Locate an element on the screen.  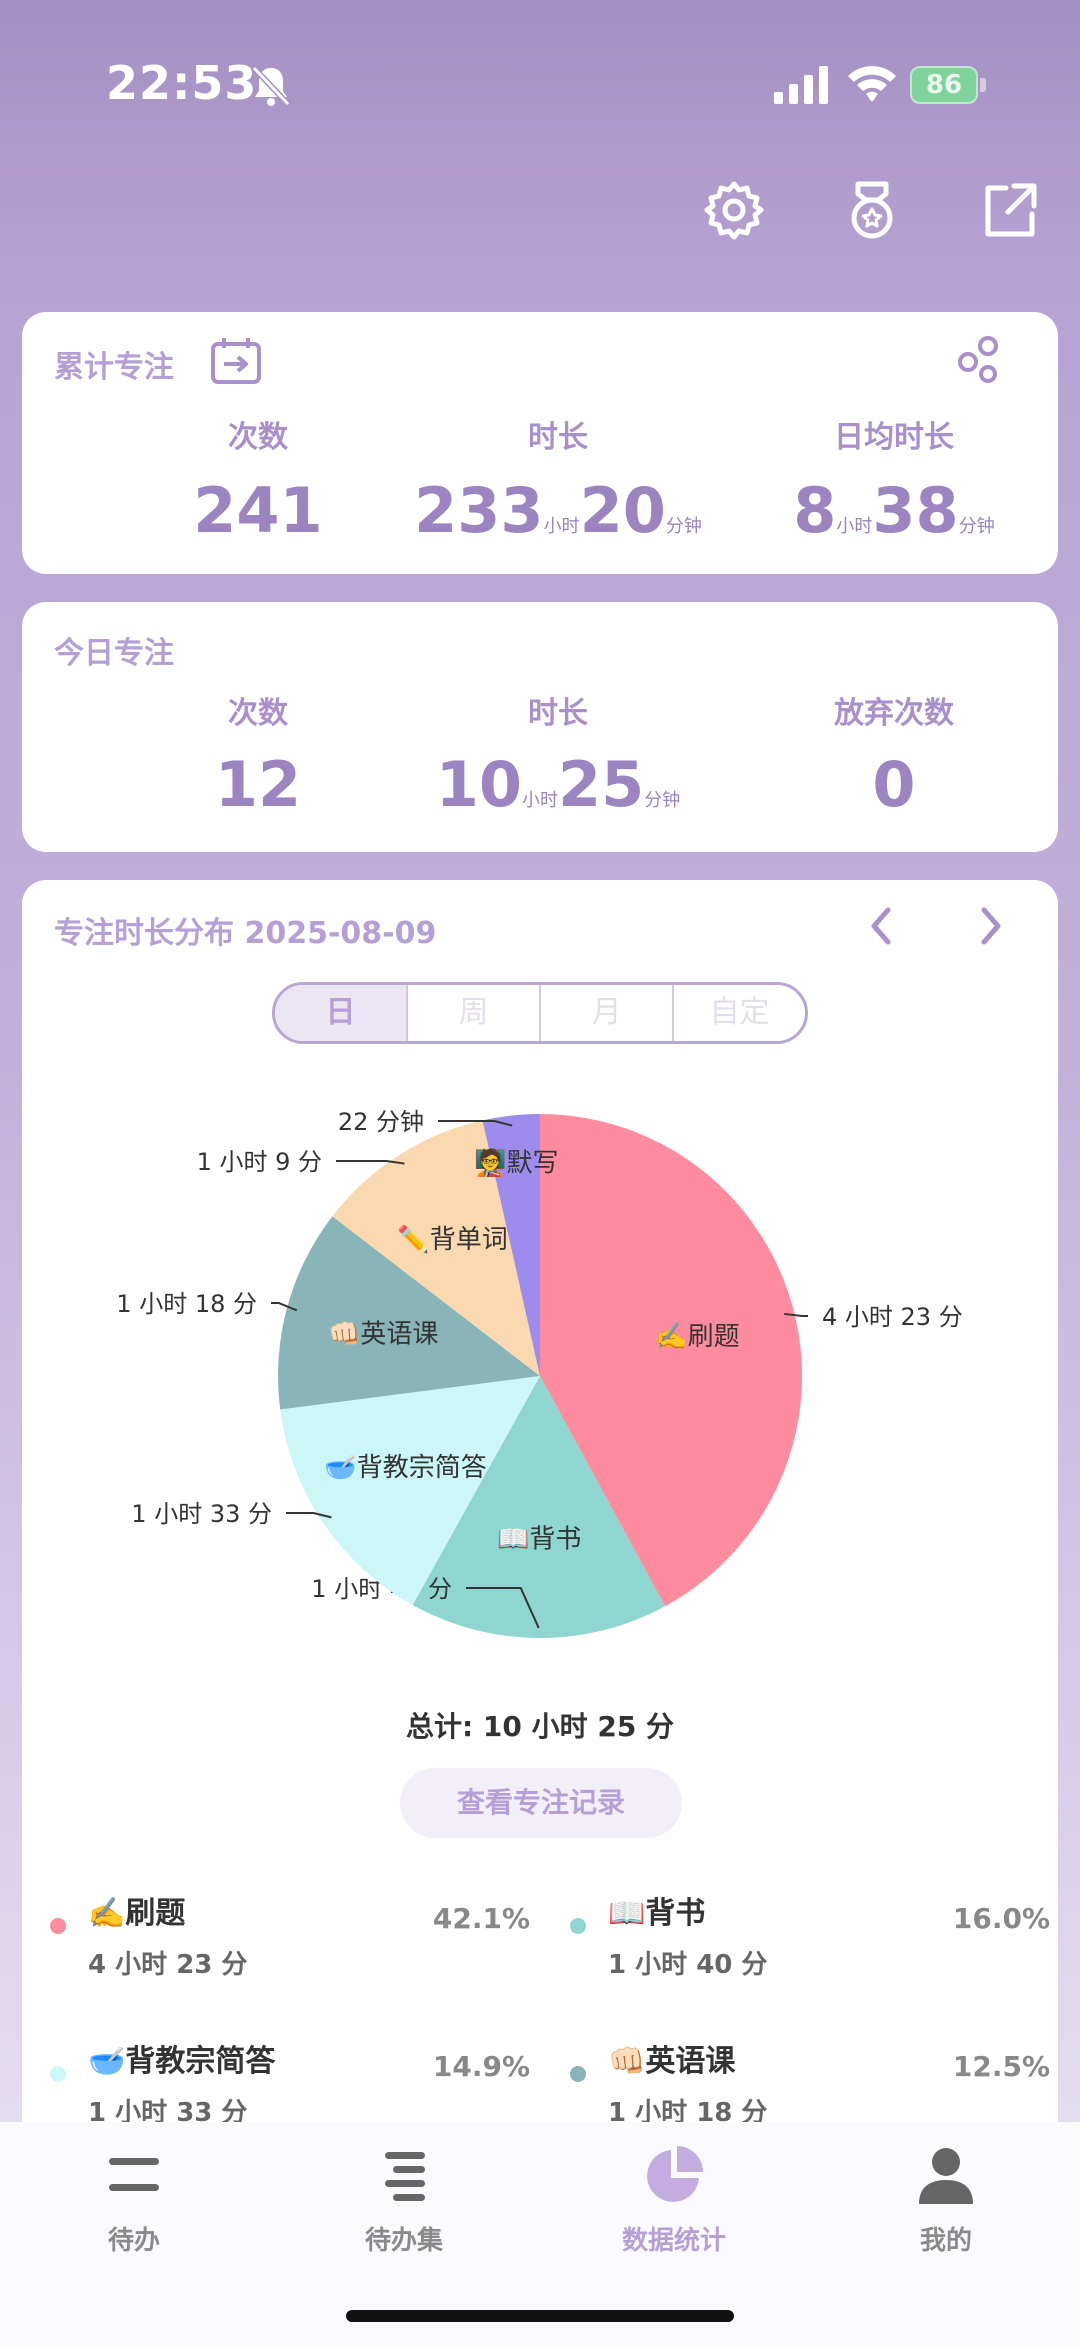
legend-time: 4 小时 23 分 is located at coordinates (168, 1965).